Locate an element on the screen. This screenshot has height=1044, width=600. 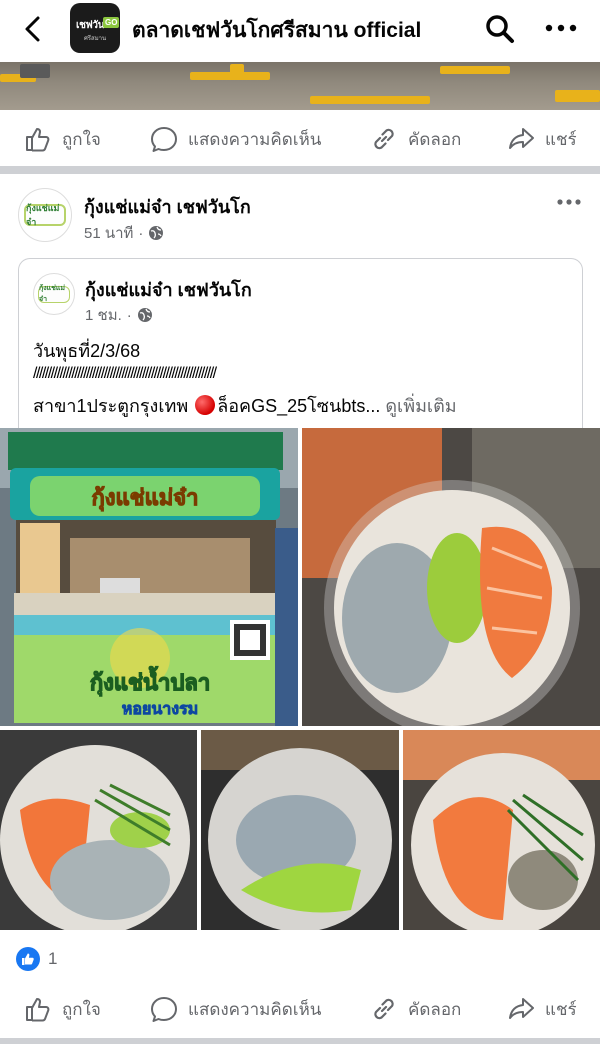
post-time-text: 51 นาที is located at coordinates (109, 233).